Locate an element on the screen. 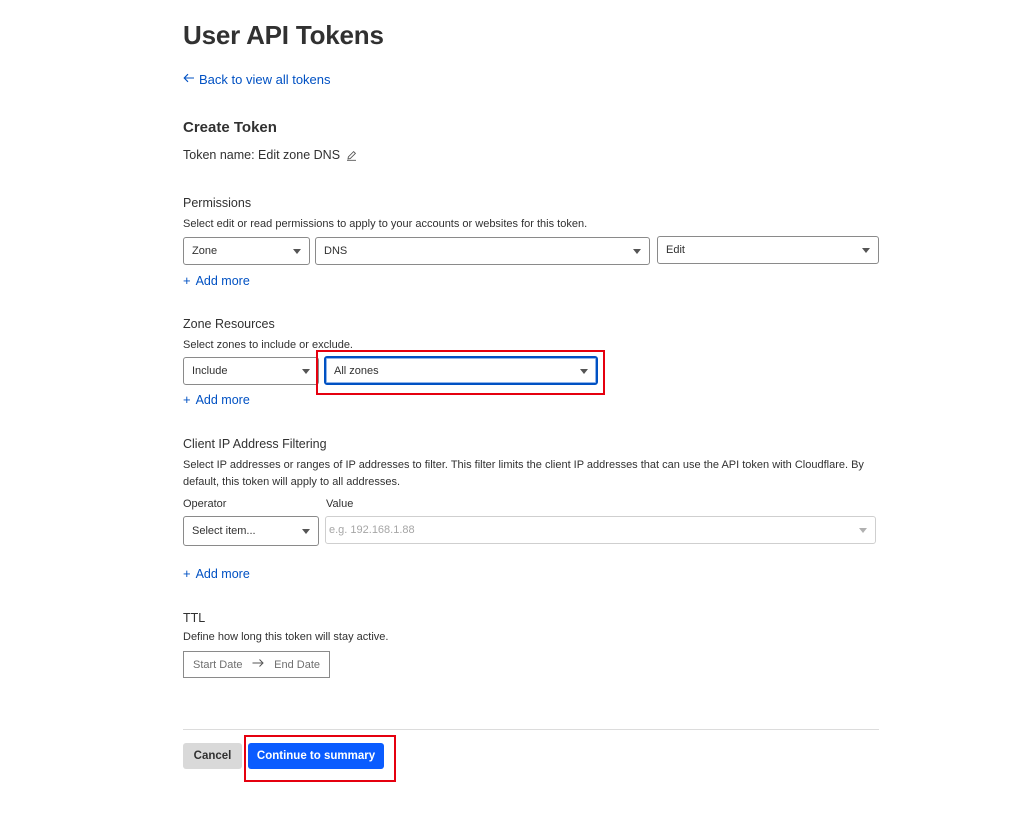 The width and height of the screenshot is (1019, 825). permission-resource-select: DNS is located at coordinates (482, 251).